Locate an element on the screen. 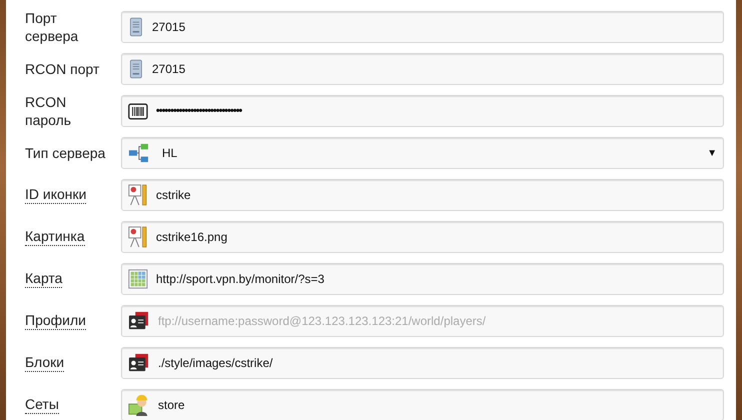 This screenshot has width=742, height=420. field-label: Сеты is located at coordinates (42, 405).